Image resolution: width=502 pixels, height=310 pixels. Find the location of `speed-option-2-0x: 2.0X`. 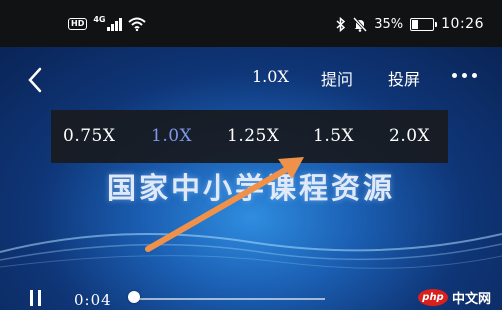

speed-option-2-0x: 2.0X is located at coordinates (409, 136).